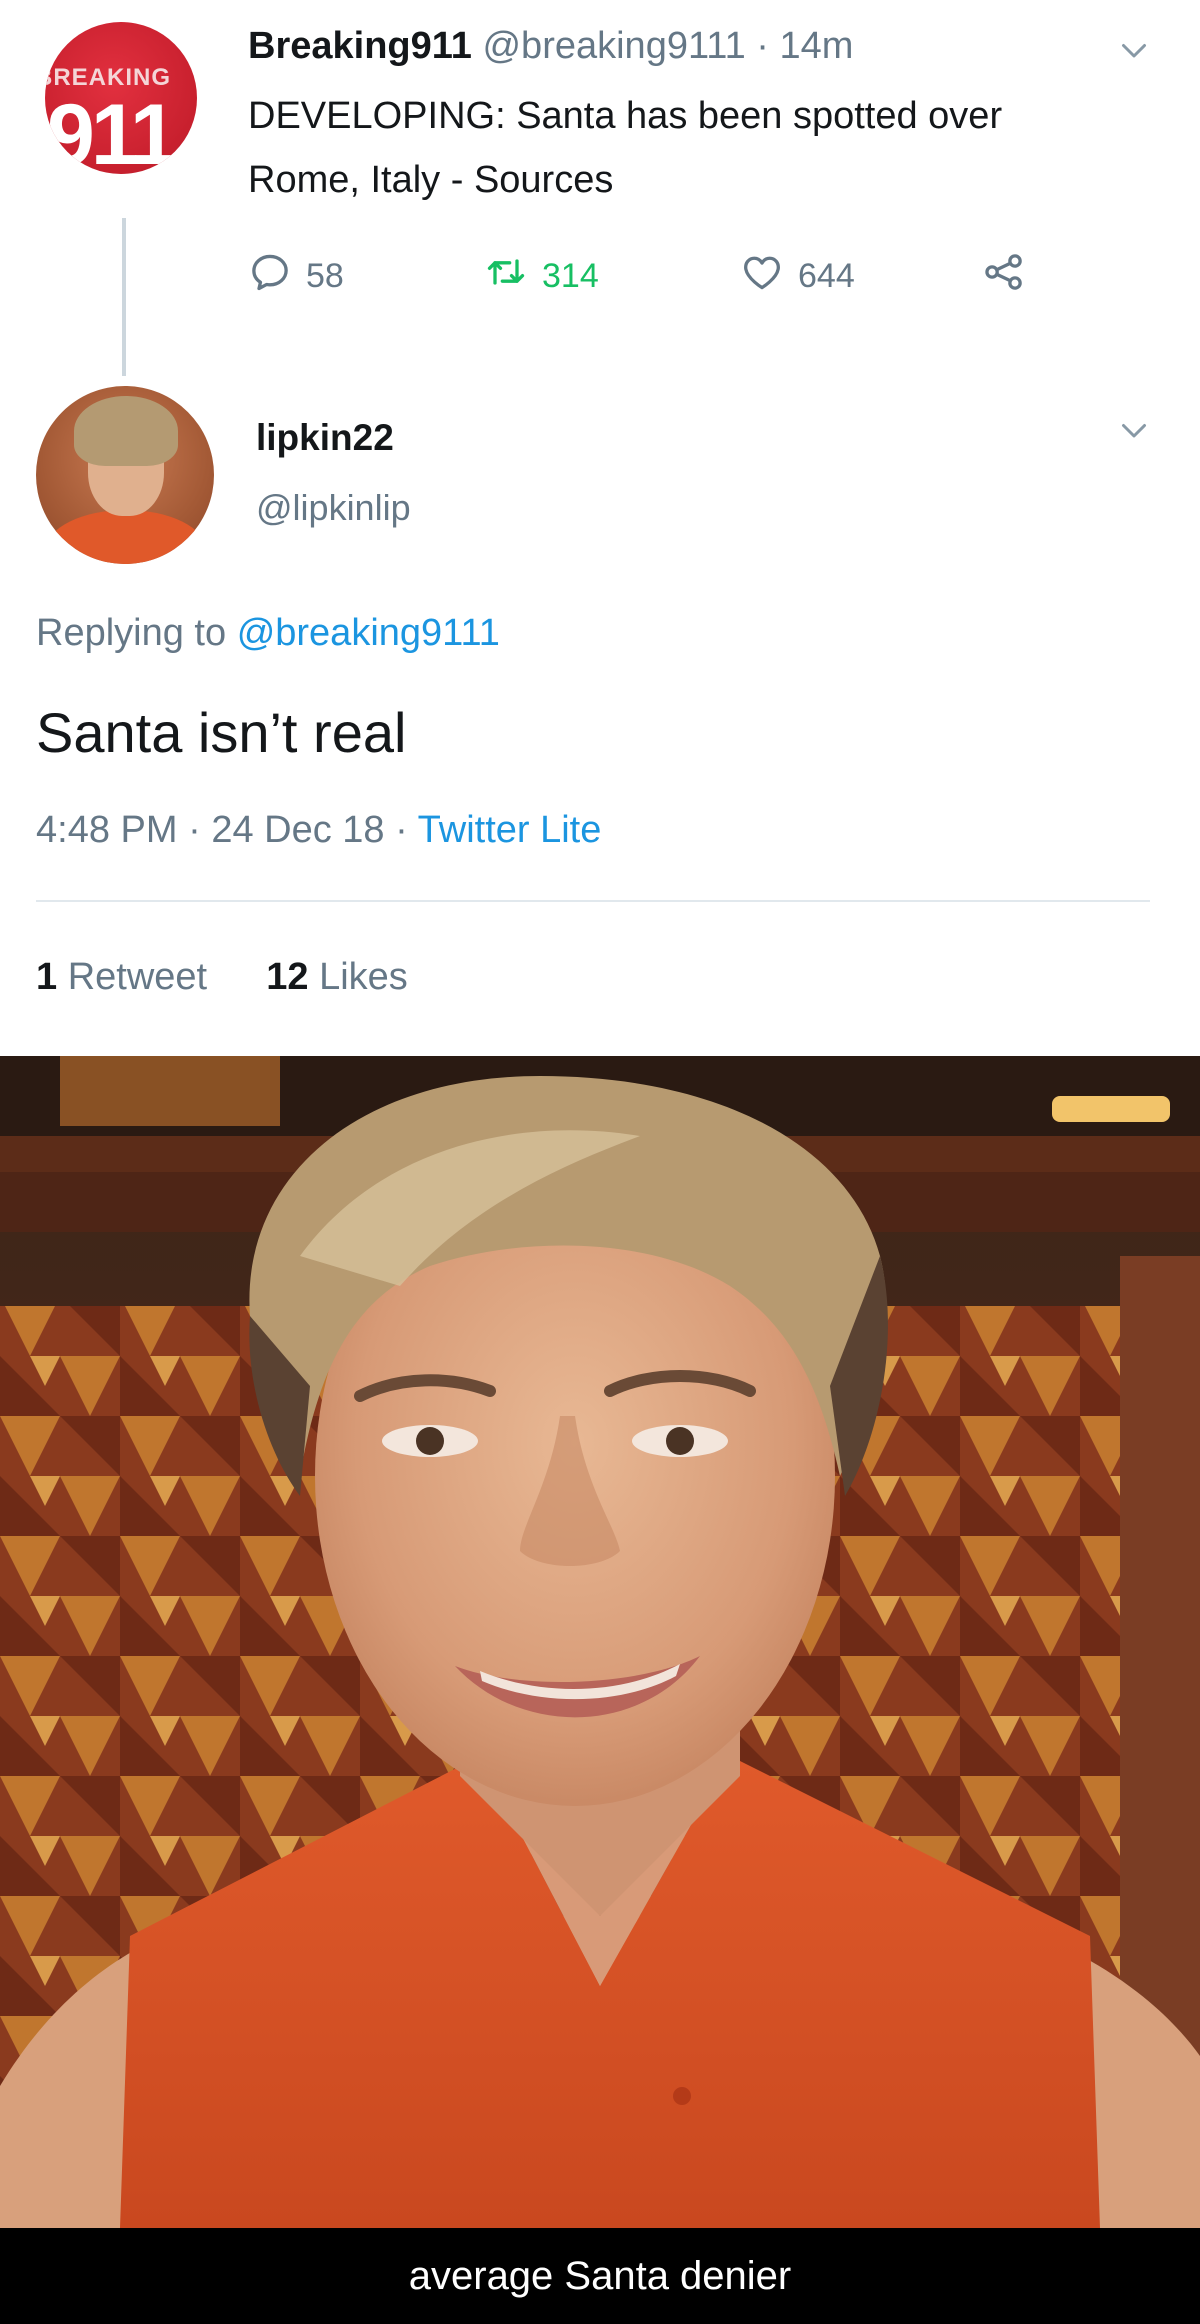 This screenshot has width=1200, height=2324. Describe the element at coordinates (363, 977) in the screenshot. I see `like-label: Likes` at that location.